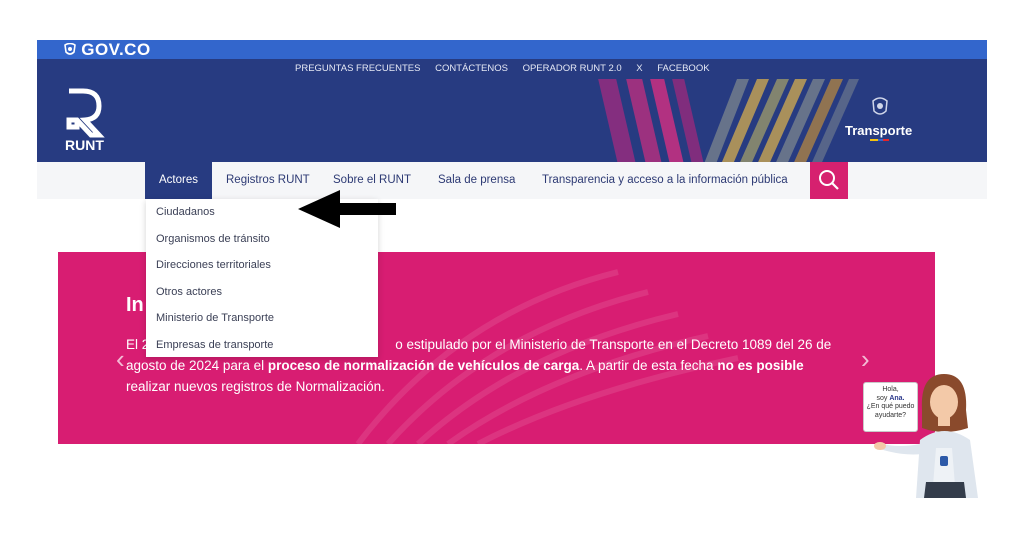 The image size is (1024, 536). Describe the element at coordinates (213, 239) in the screenshot. I see `dropdown-item-organismos-de-transito: Organismos de tránsito` at that location.